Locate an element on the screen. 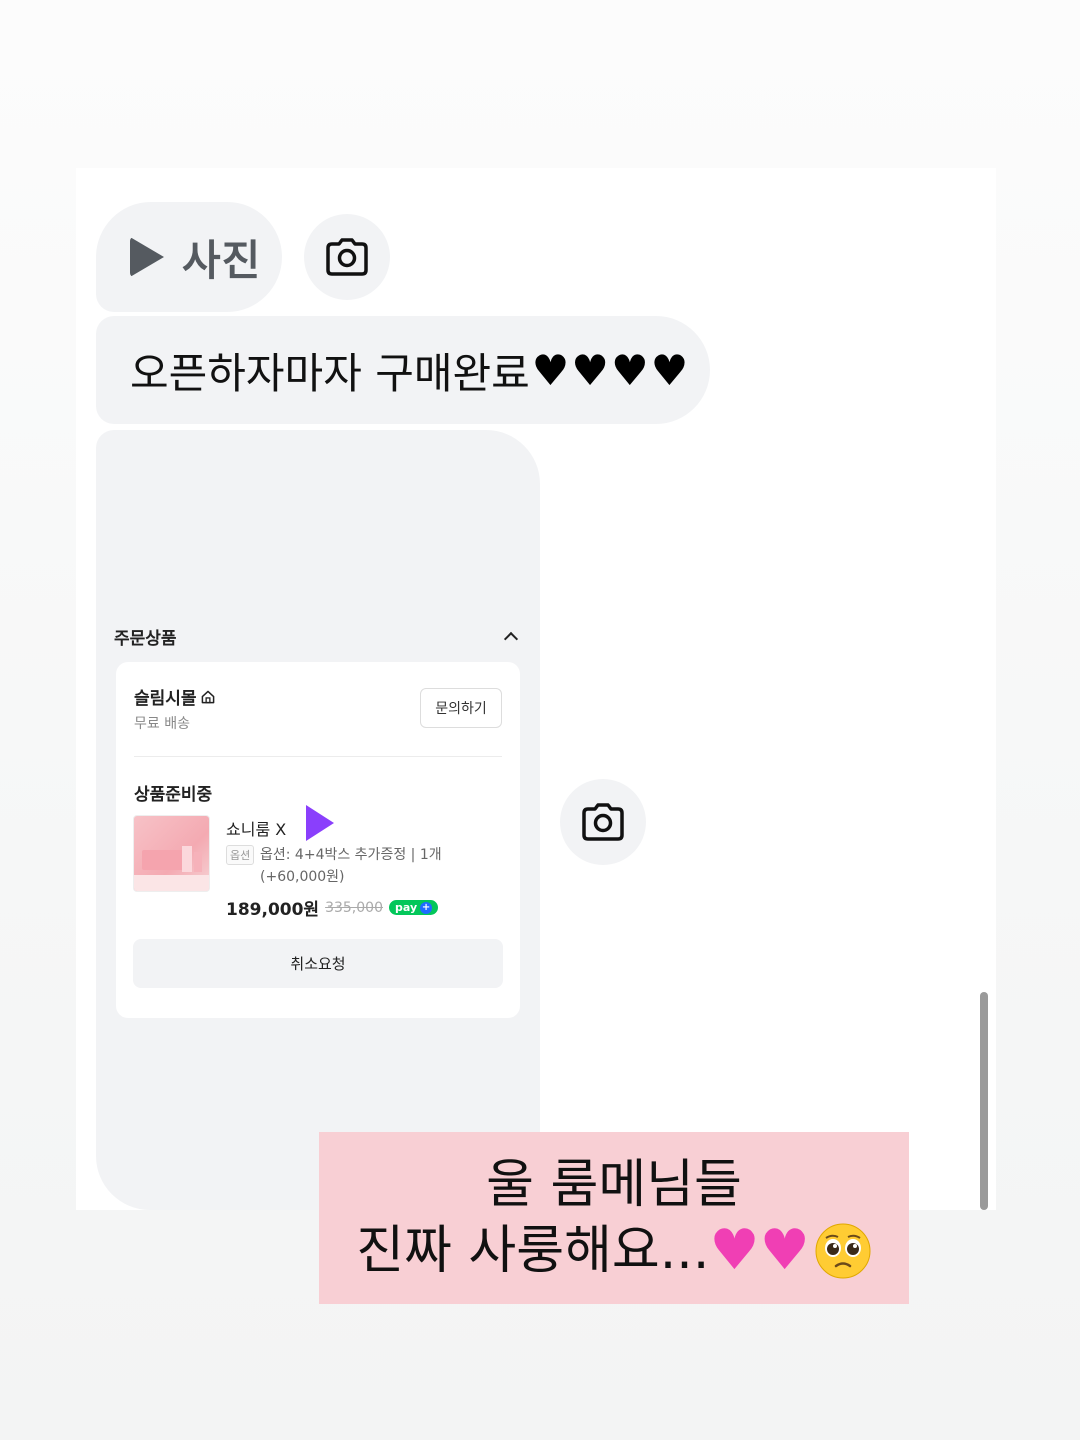 The width and height of the screenshot is (1080, 1440). photo-chip: 사진 is located at coordinates (189, 257).